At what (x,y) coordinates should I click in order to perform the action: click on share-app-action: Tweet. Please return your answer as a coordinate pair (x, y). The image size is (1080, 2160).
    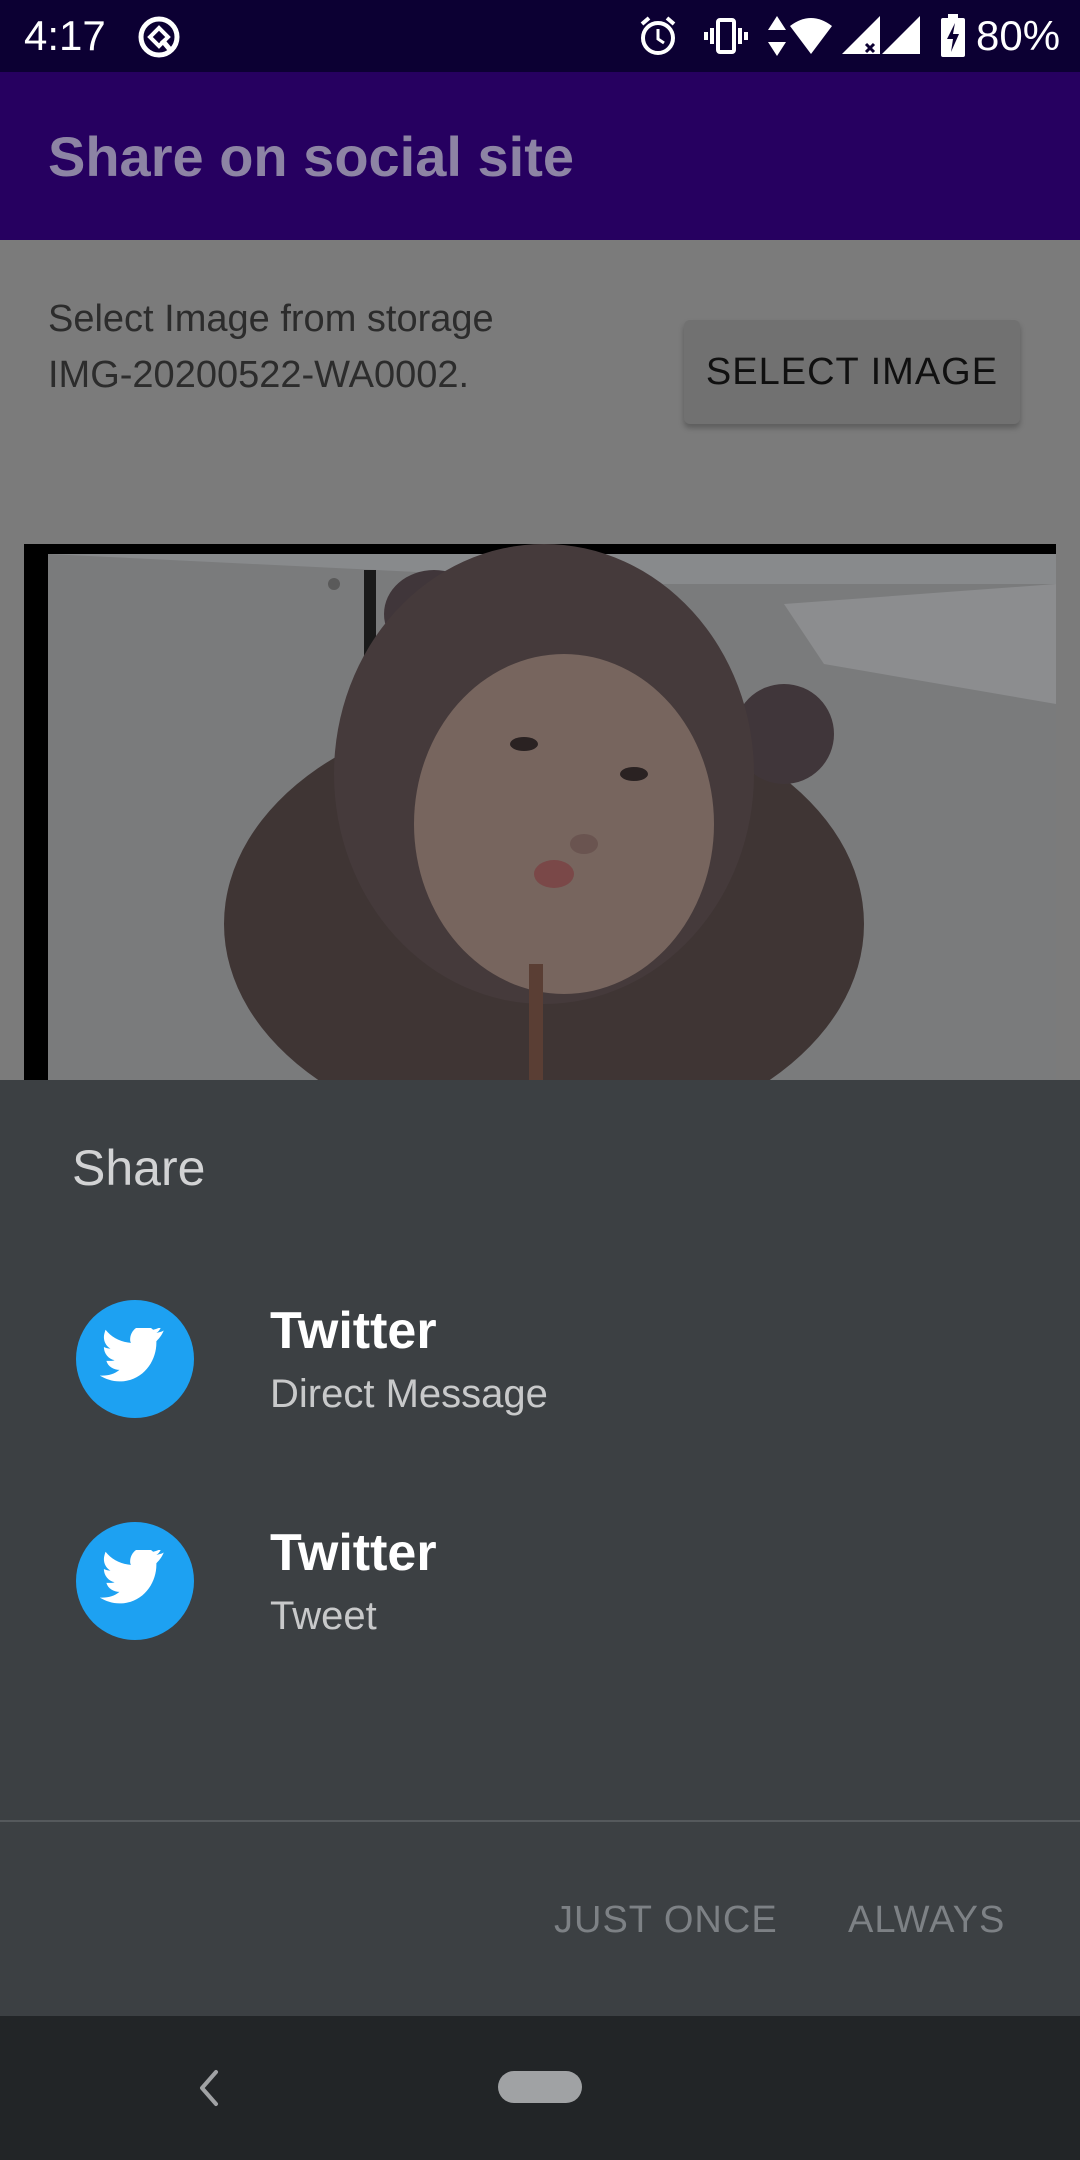
    Looking at the image, I should click on (323, 1616).